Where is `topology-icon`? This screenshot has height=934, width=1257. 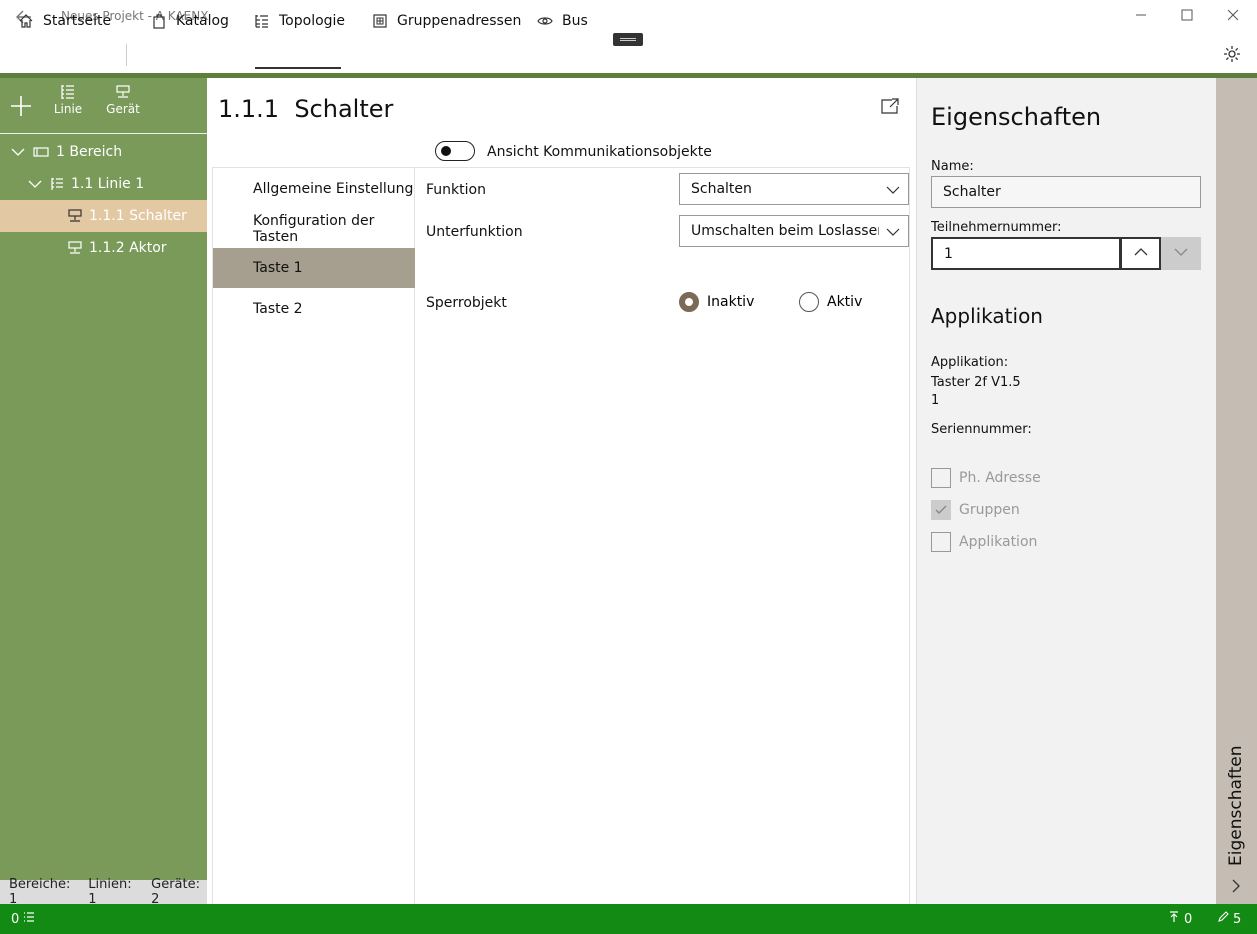 topology-icon is located at coordinates (262, 21).